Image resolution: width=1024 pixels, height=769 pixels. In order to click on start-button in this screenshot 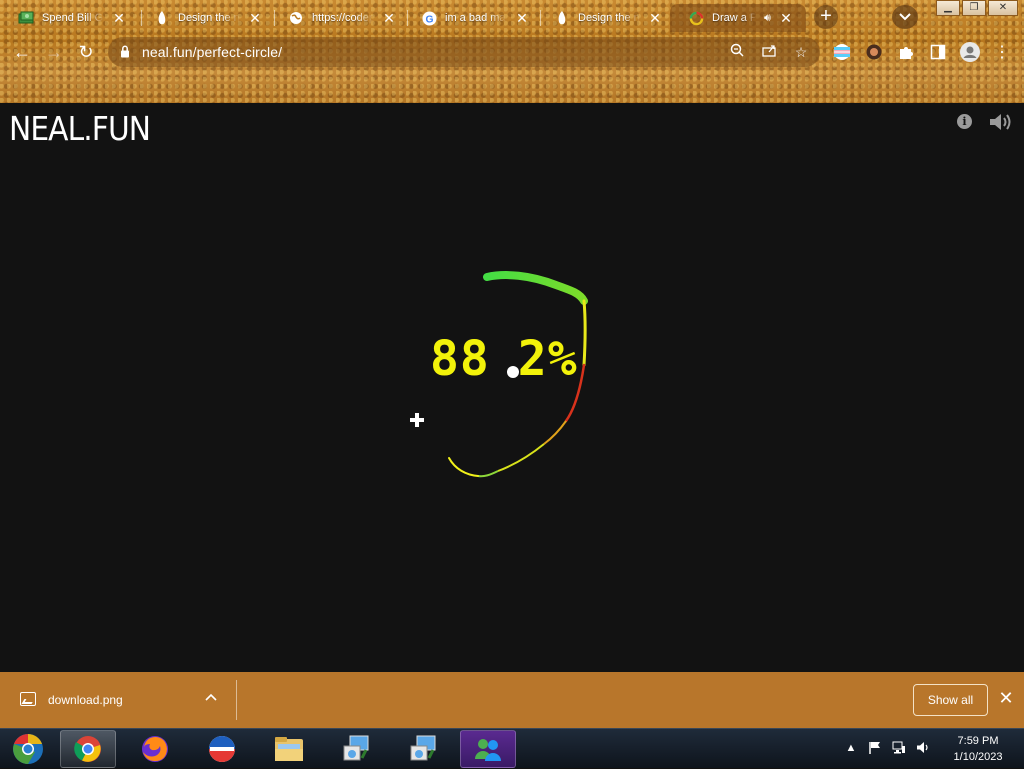, I will do `click(28, 749)`.